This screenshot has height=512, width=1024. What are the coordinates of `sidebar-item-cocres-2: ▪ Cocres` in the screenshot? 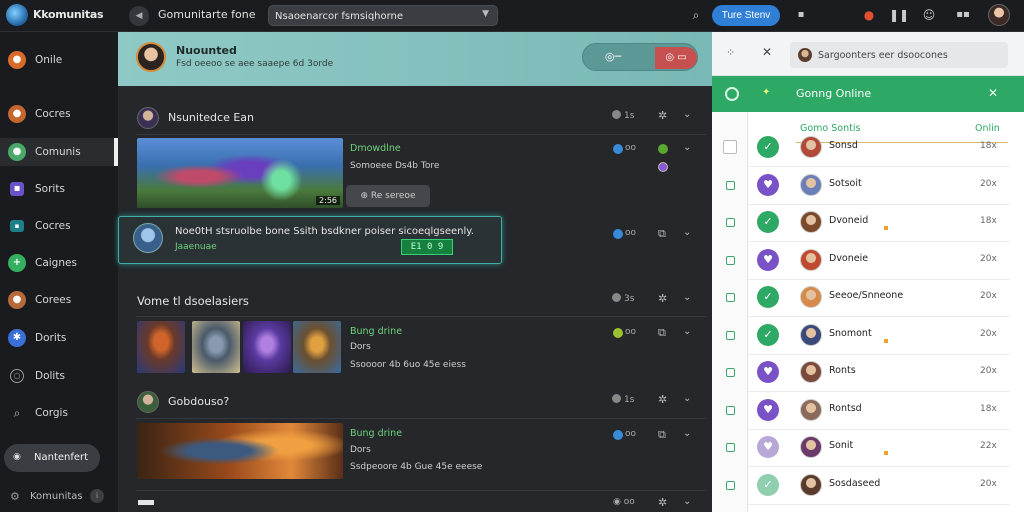 It's located at (59, 226).